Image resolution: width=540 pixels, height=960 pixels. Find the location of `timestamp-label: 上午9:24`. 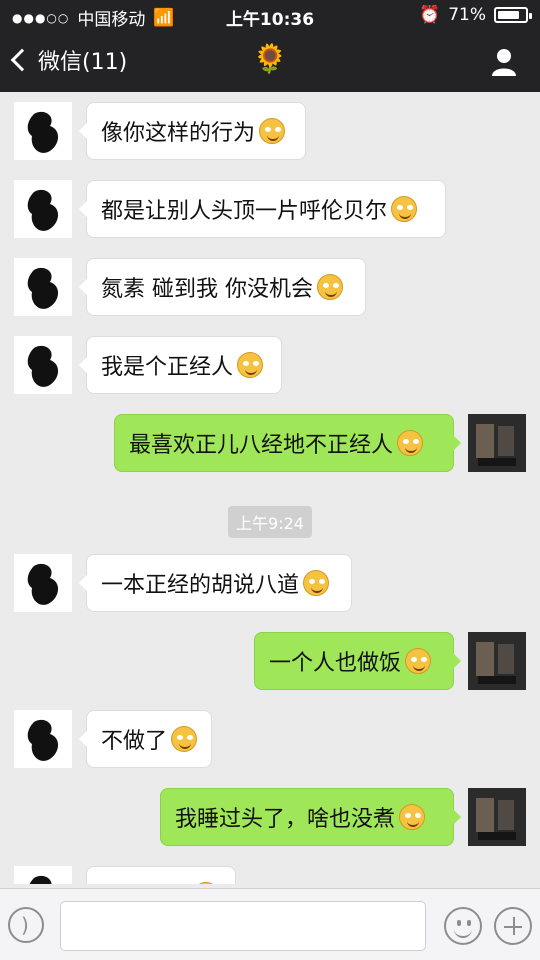

timestamp-label: 上午9:24 is located at coordinates (270, 522).